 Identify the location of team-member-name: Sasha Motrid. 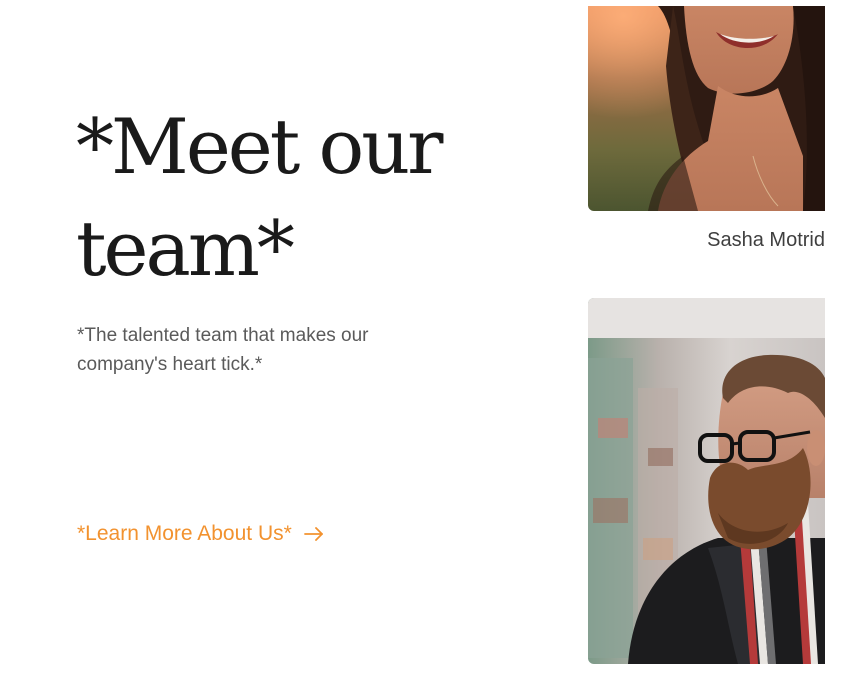
(766, 240).